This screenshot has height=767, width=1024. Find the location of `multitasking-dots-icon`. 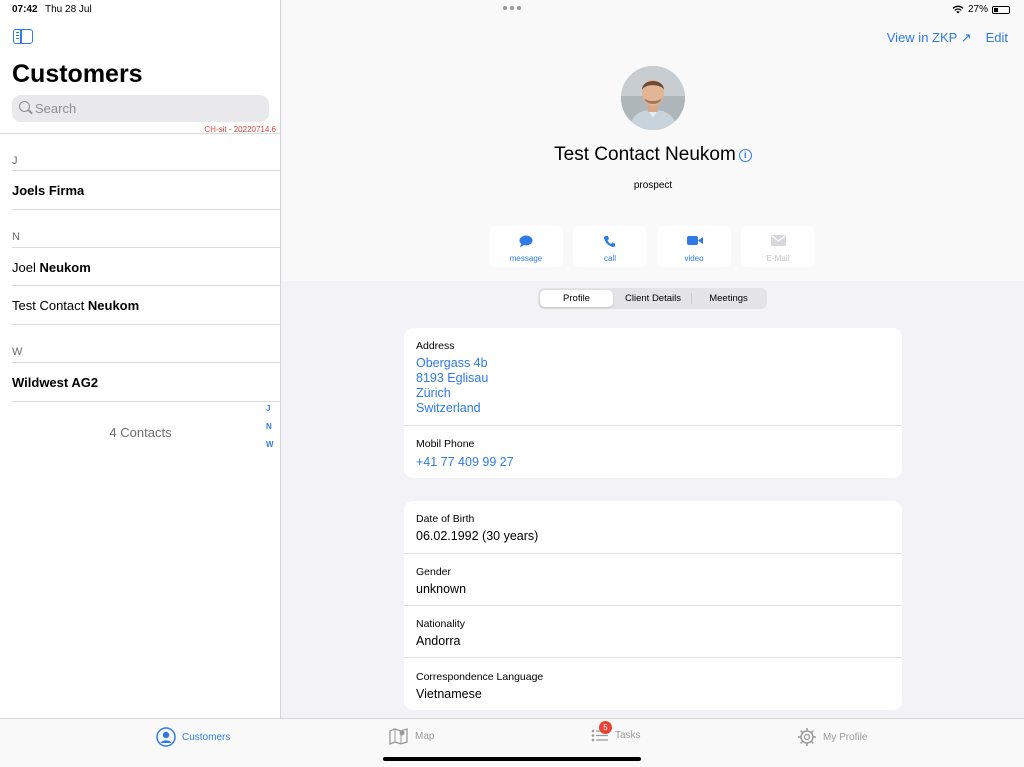

multitasking-dots-icon is located at coordinates (512, 8).